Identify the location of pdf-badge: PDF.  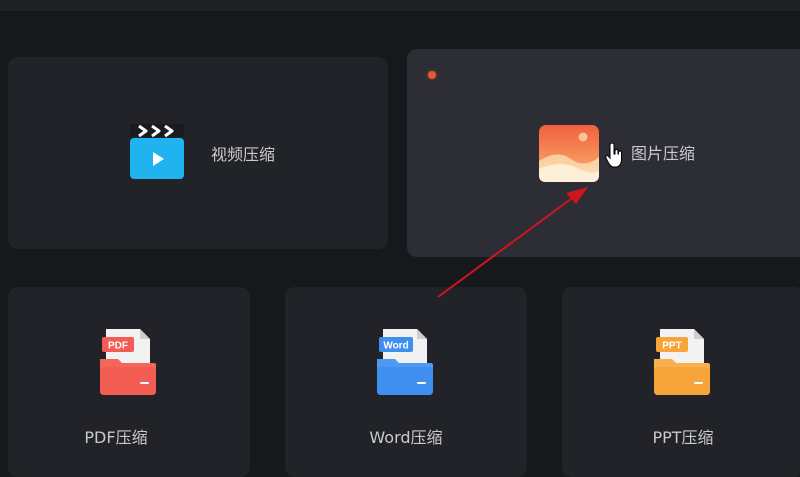
(118, 346).